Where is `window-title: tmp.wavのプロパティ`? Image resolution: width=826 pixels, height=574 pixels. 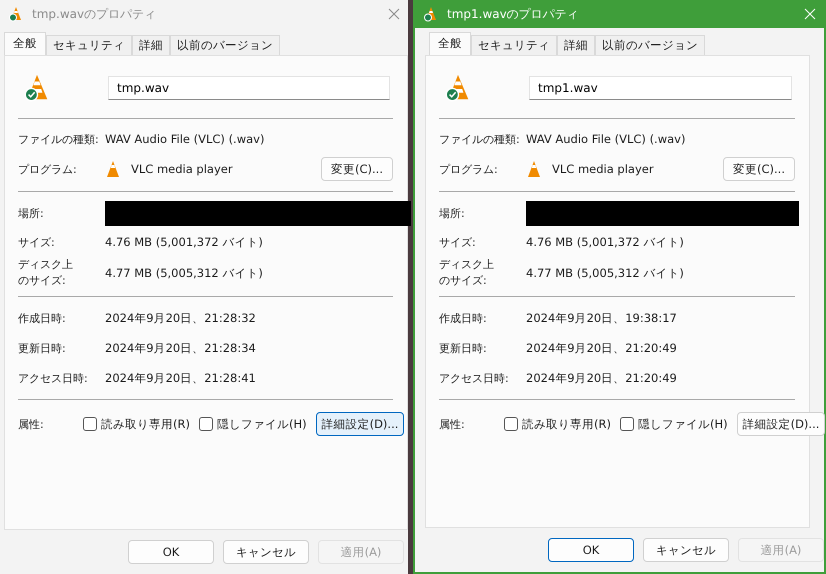
window-title: tmp.wavのプロパティ is located at coordinates (95, 14).